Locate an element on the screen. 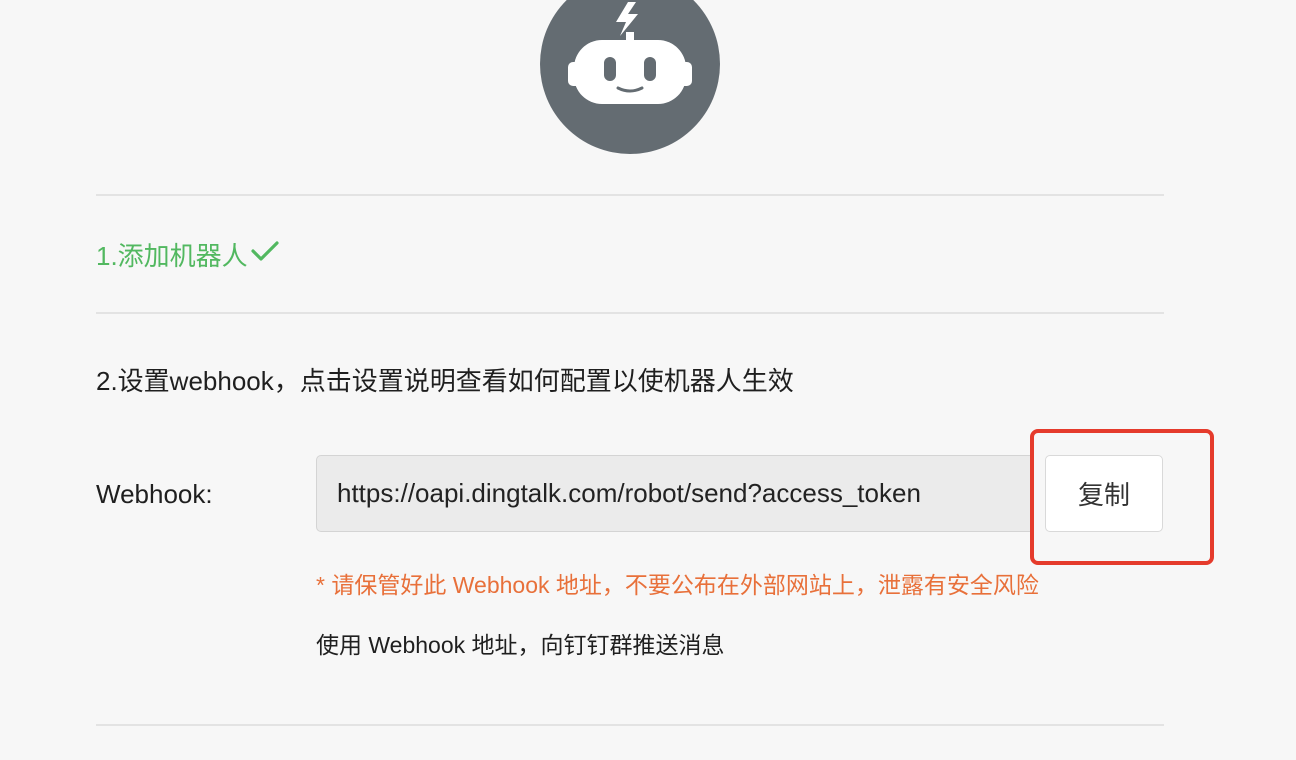  robot-avatar is located at coordinates (630, 77).